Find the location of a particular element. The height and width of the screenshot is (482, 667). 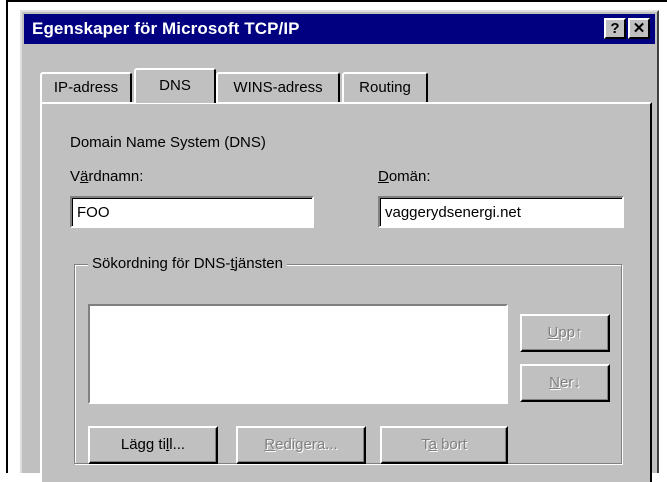

window-title: Egenskaper för Microsoft TCP/IP is located at coordinates (166, 28).